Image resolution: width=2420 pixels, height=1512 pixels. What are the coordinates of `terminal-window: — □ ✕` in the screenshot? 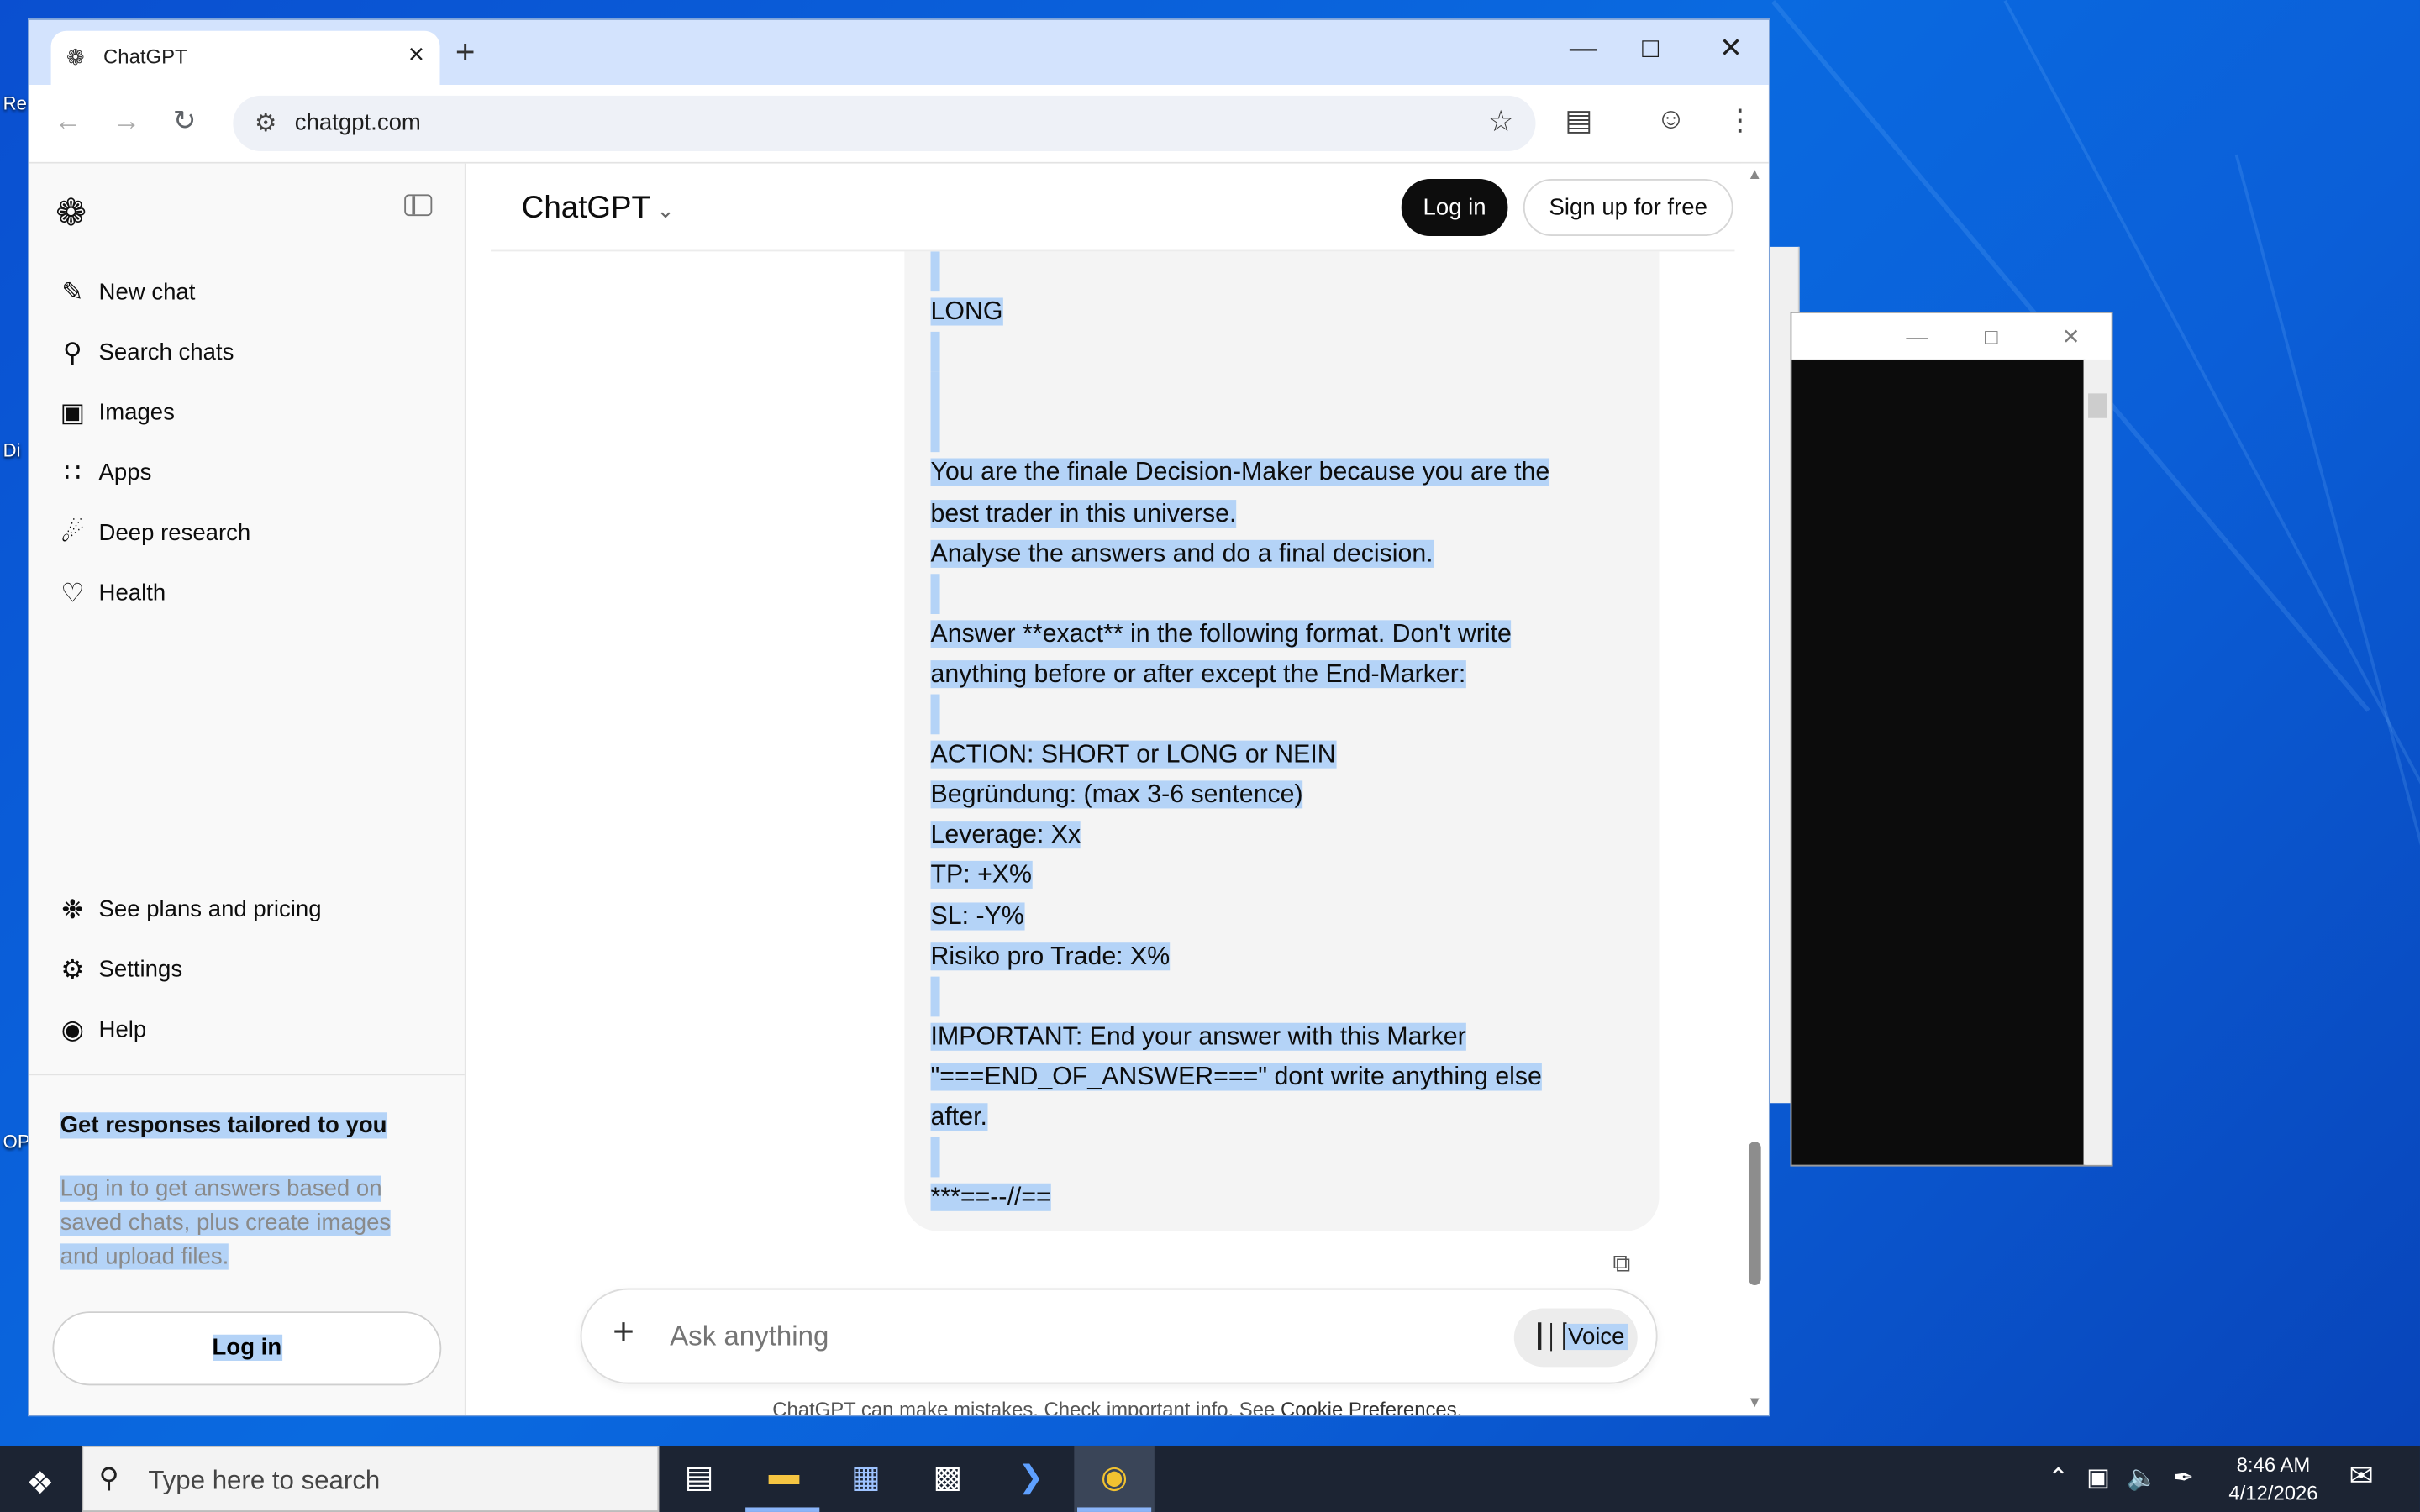 It's located at (1951, 739).